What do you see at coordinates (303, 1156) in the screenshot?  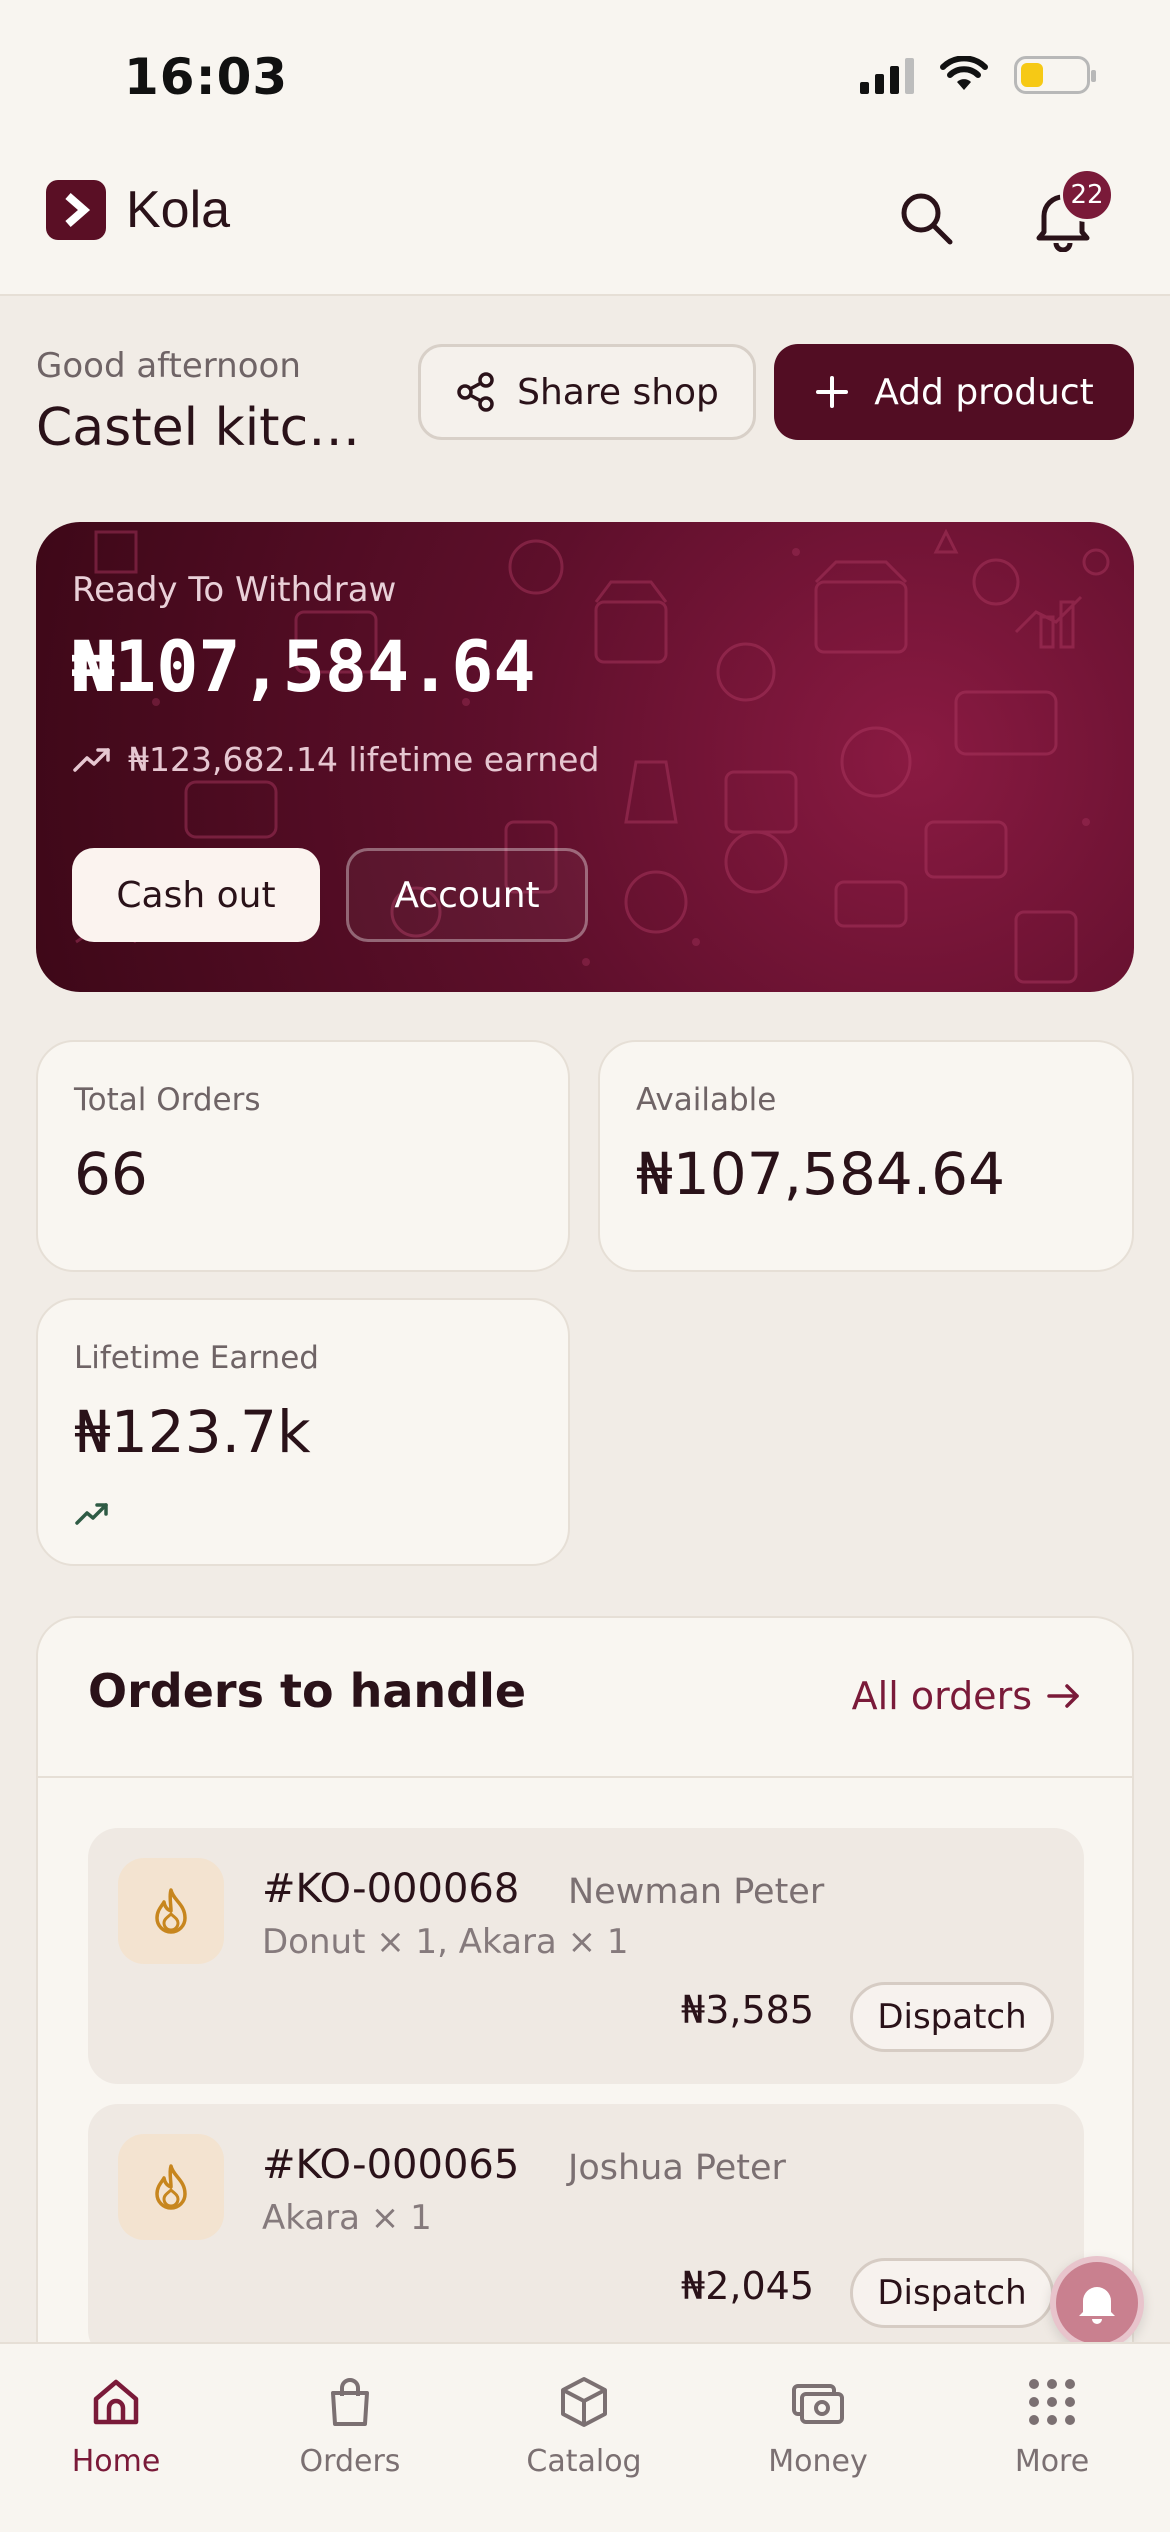 I see `stat-card-total-orders: Total Orders 66` at bounding box center [303, 1156].